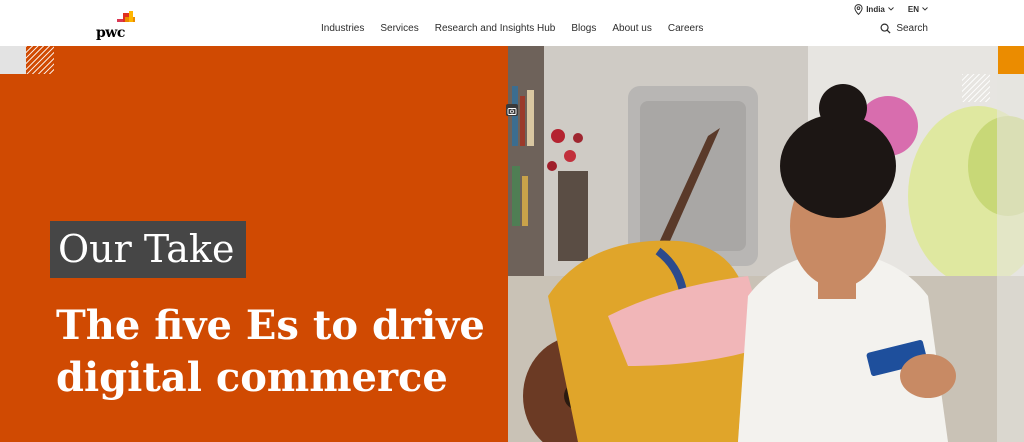  I want to click on location-pin-icon, so click(858, 9).